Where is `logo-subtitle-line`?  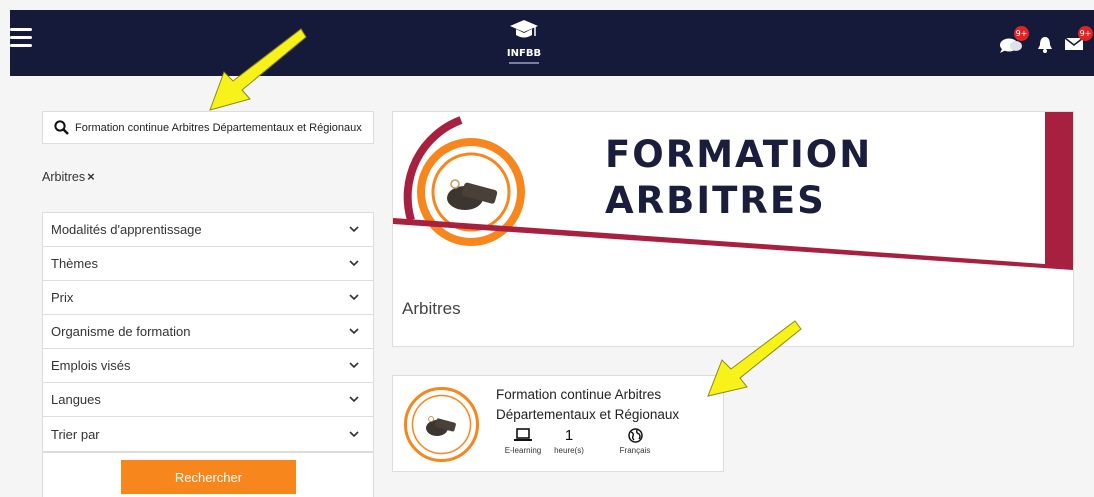
logo-subtitle-line is located at coordinates (524, 63).